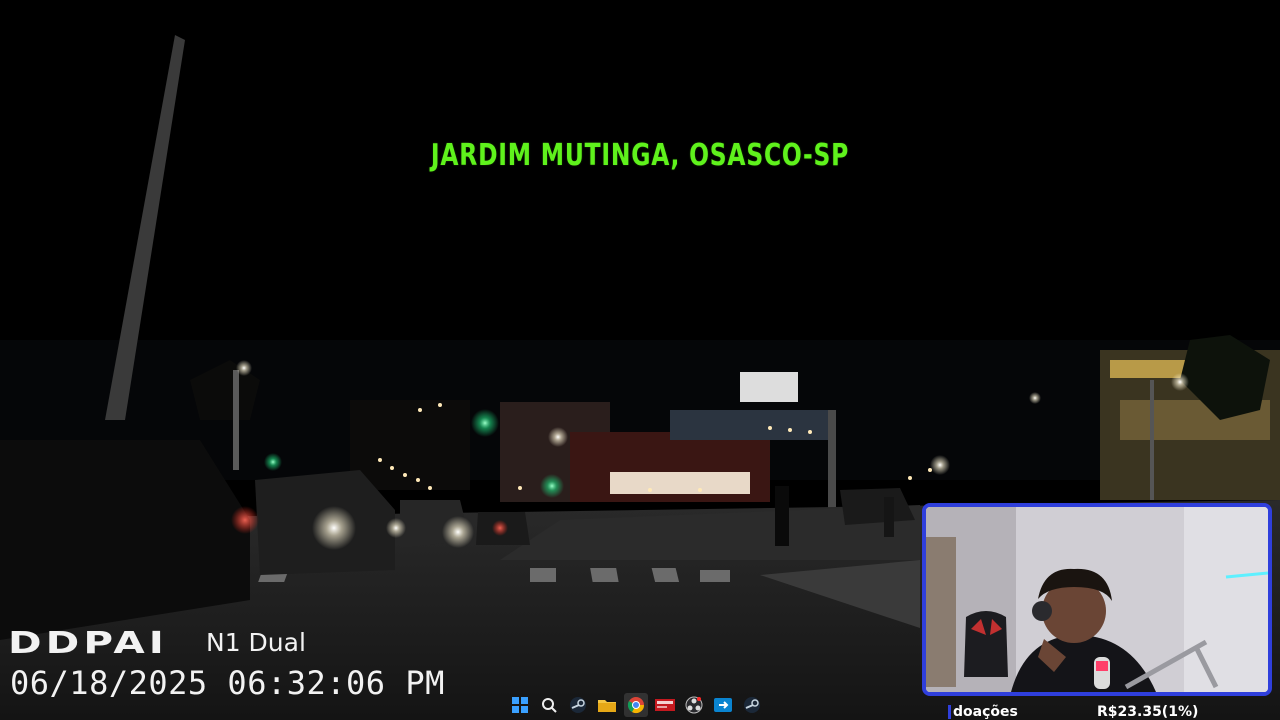  I want to click on file-explorer-icon, so click(607, 705).